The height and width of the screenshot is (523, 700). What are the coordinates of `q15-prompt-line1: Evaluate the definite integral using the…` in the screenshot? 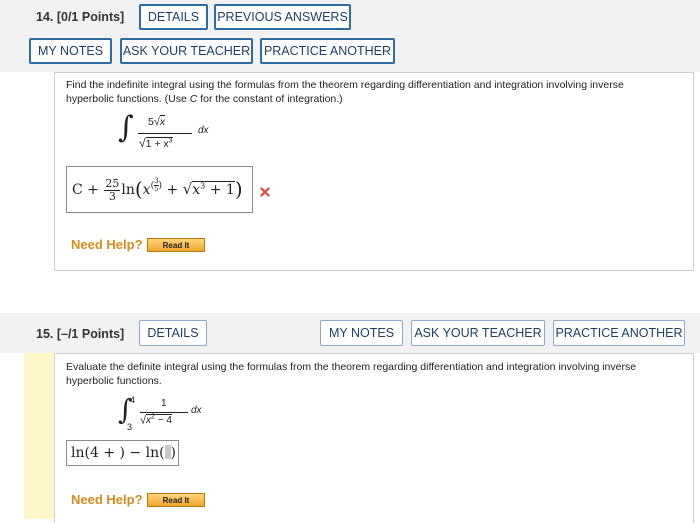 It's located at (351, 367).